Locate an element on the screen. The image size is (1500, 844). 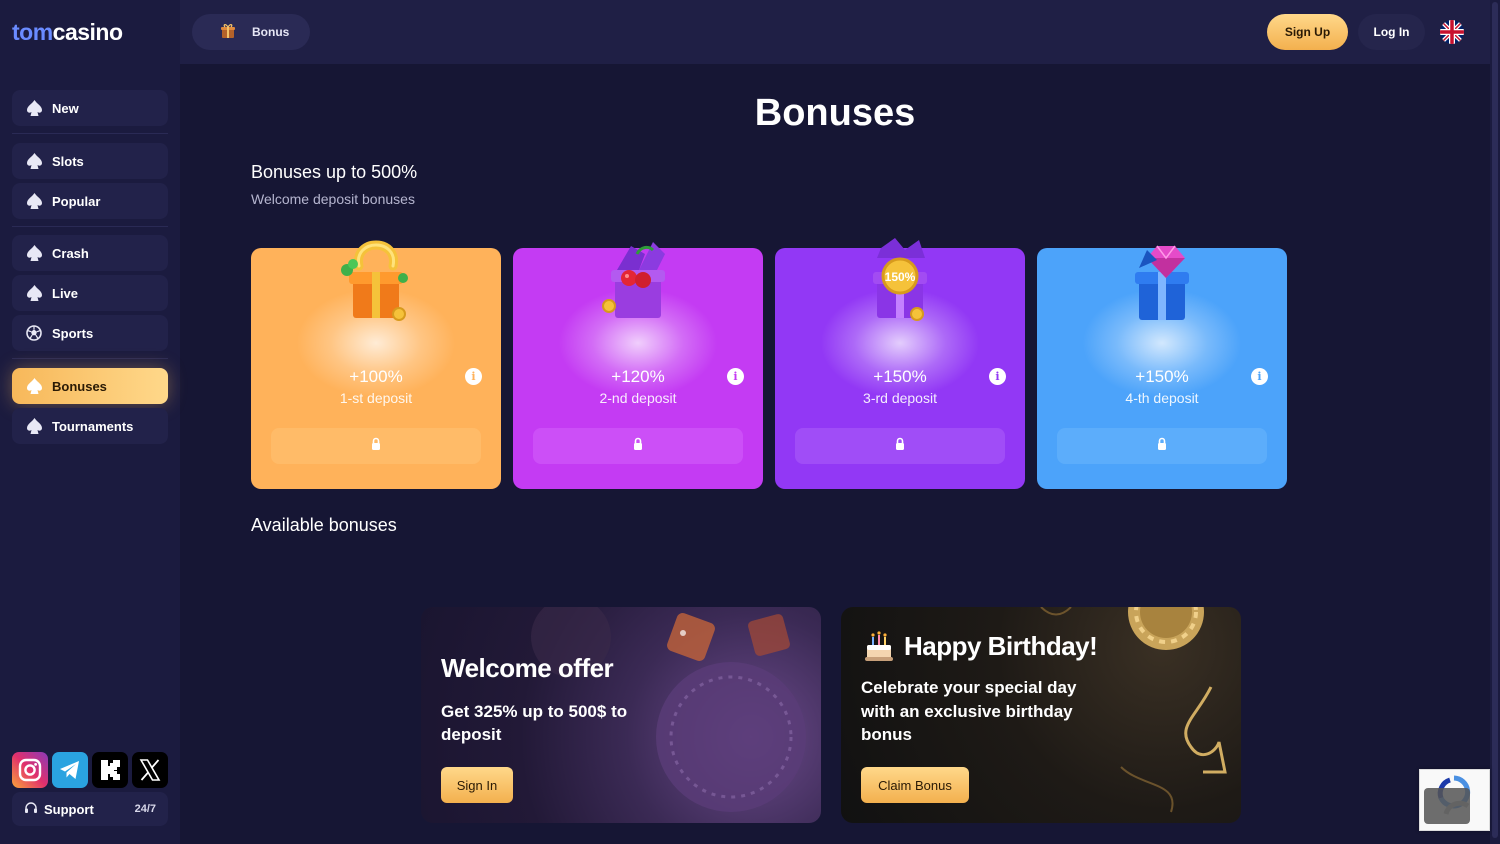
sidebar-item-label: Live is located at coordinates (65, 293).